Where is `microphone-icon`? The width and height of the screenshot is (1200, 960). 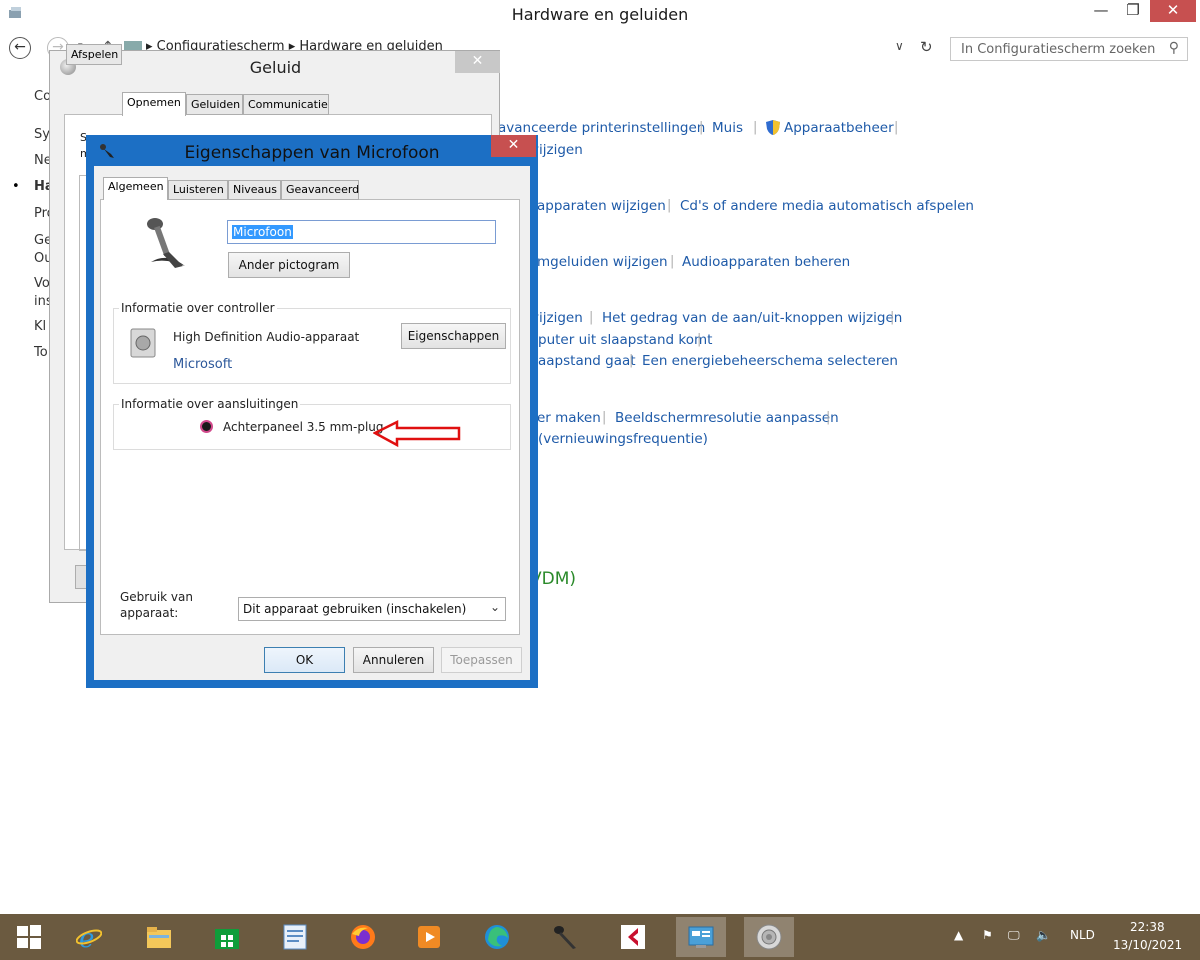
microphone-icon is located at coordinates (166, 243).